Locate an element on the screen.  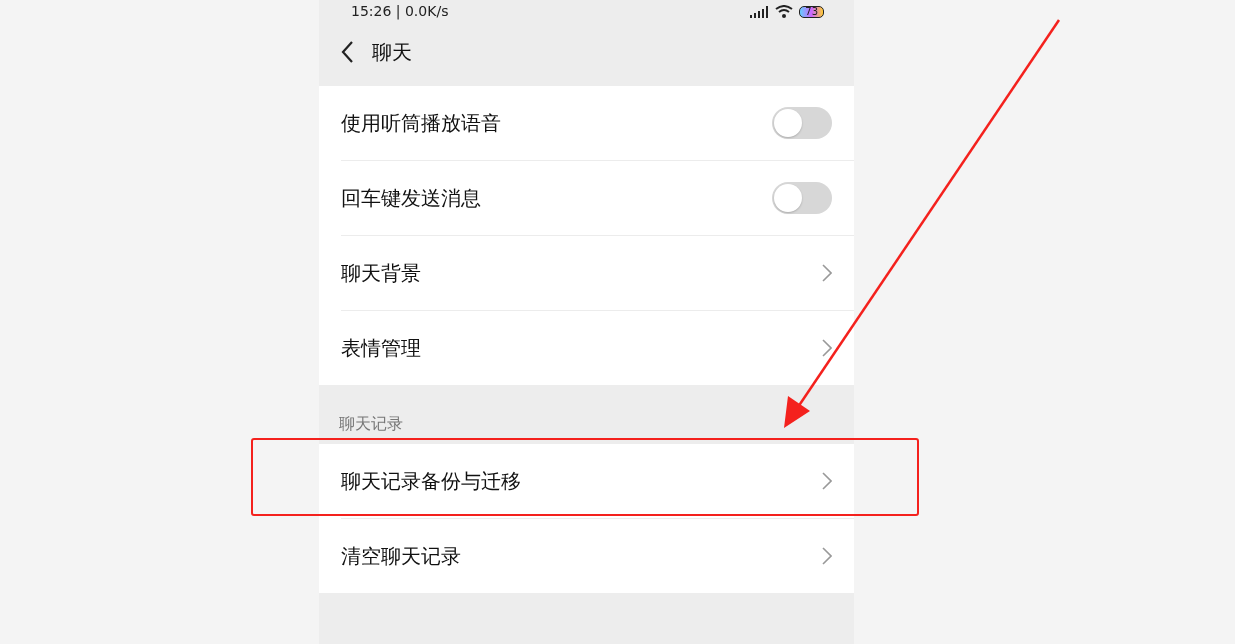
back-icon is located at coordinates (347, 52).